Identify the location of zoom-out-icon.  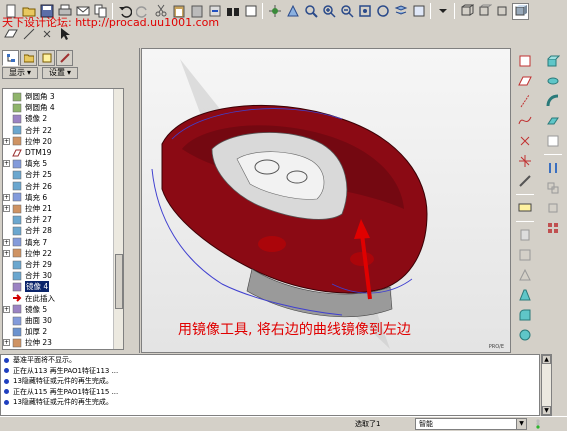
(346, 11).